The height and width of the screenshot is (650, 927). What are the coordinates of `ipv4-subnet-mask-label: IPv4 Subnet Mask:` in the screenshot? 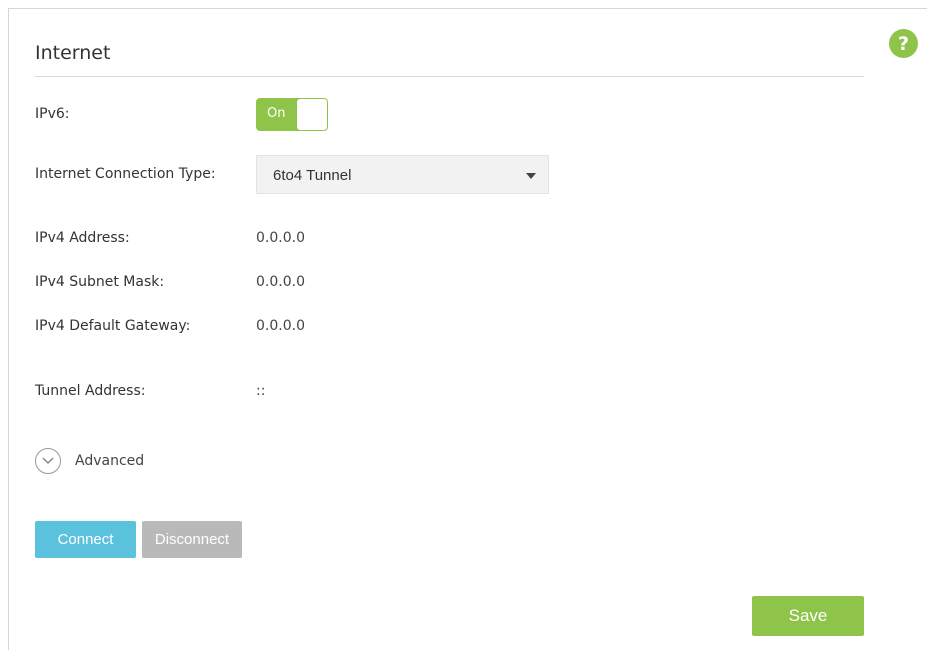 It's located at (100, 282).